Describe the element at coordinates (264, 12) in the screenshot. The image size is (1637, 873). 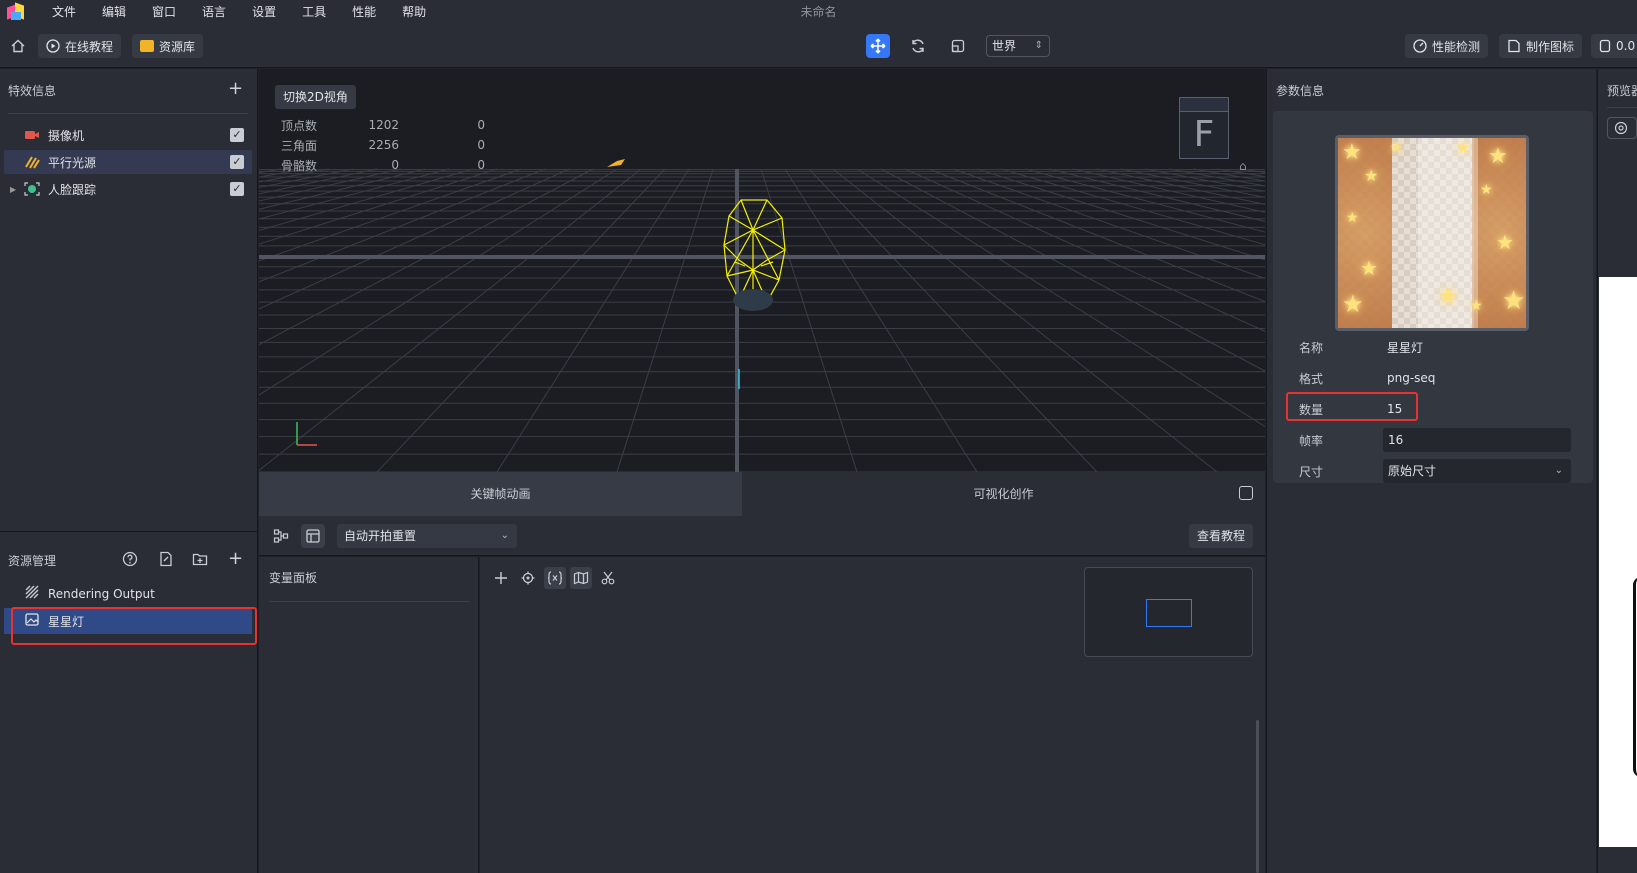
I see `menu-settings: 设置` at that location.